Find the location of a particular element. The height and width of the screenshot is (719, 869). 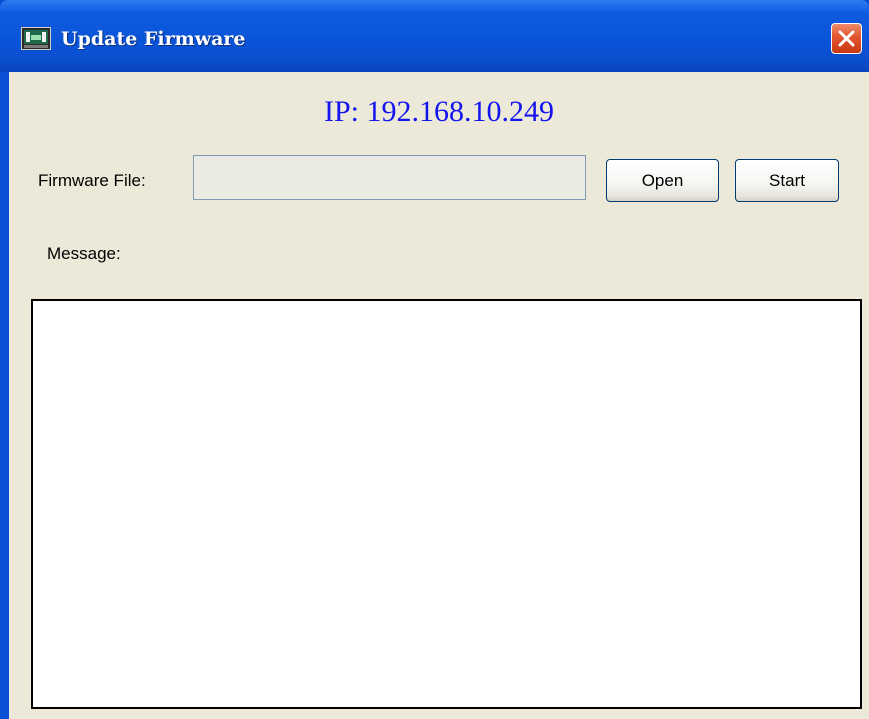

open-button: Open is located at coordinates (662, 180).